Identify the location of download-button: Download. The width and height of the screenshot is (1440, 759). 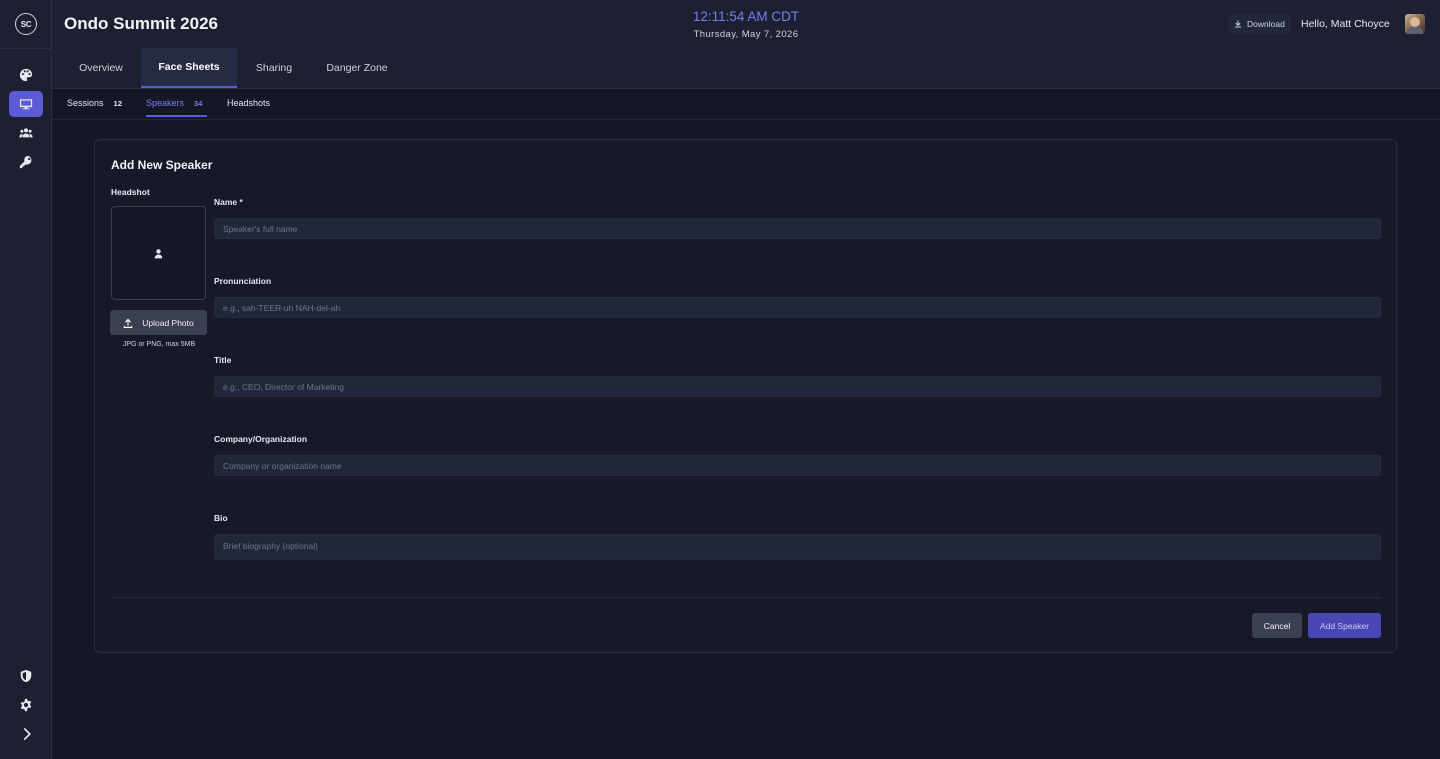
(1259, 24).